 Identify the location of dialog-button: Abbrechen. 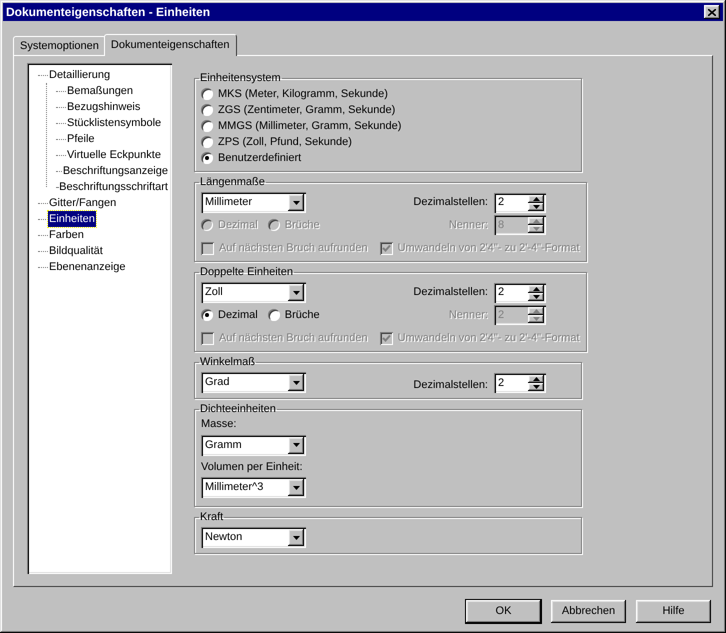
(588, 611).